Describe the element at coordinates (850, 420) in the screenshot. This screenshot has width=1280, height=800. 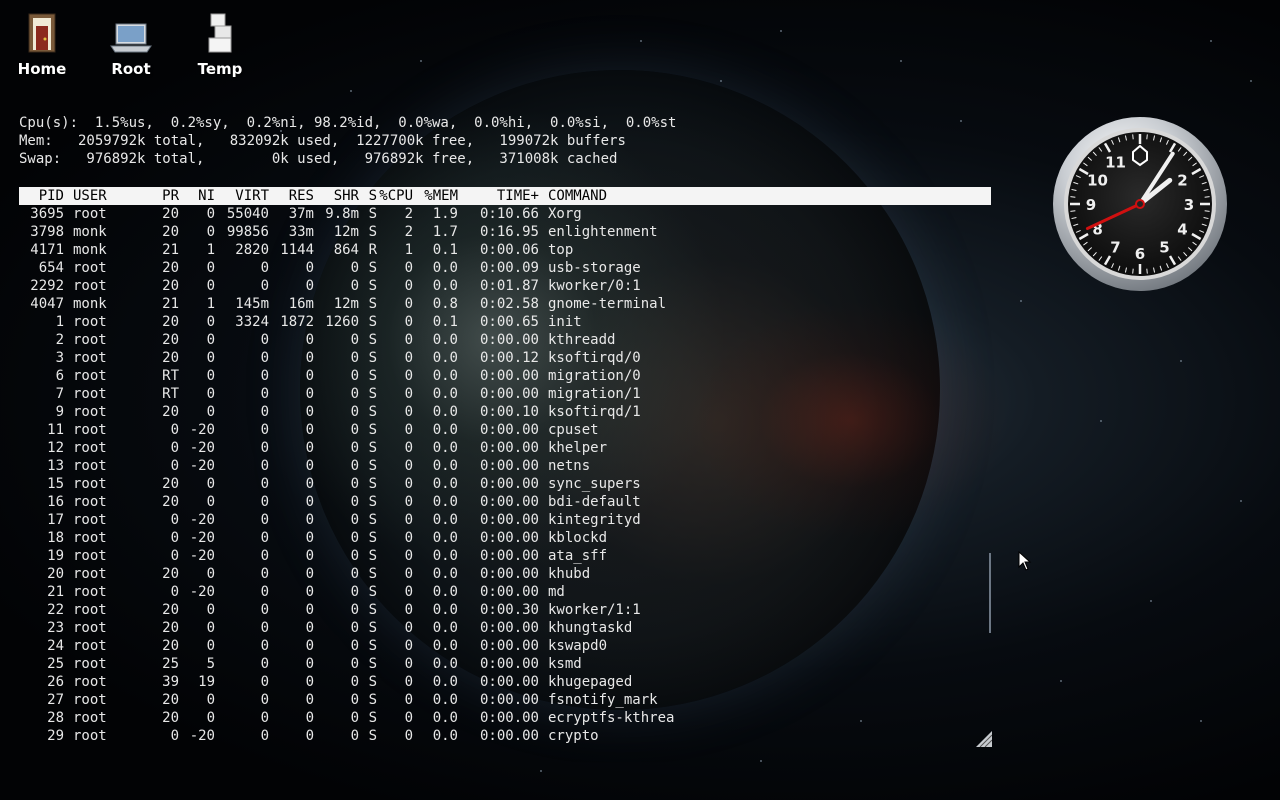
I see `wallpaper-glow` at that location.